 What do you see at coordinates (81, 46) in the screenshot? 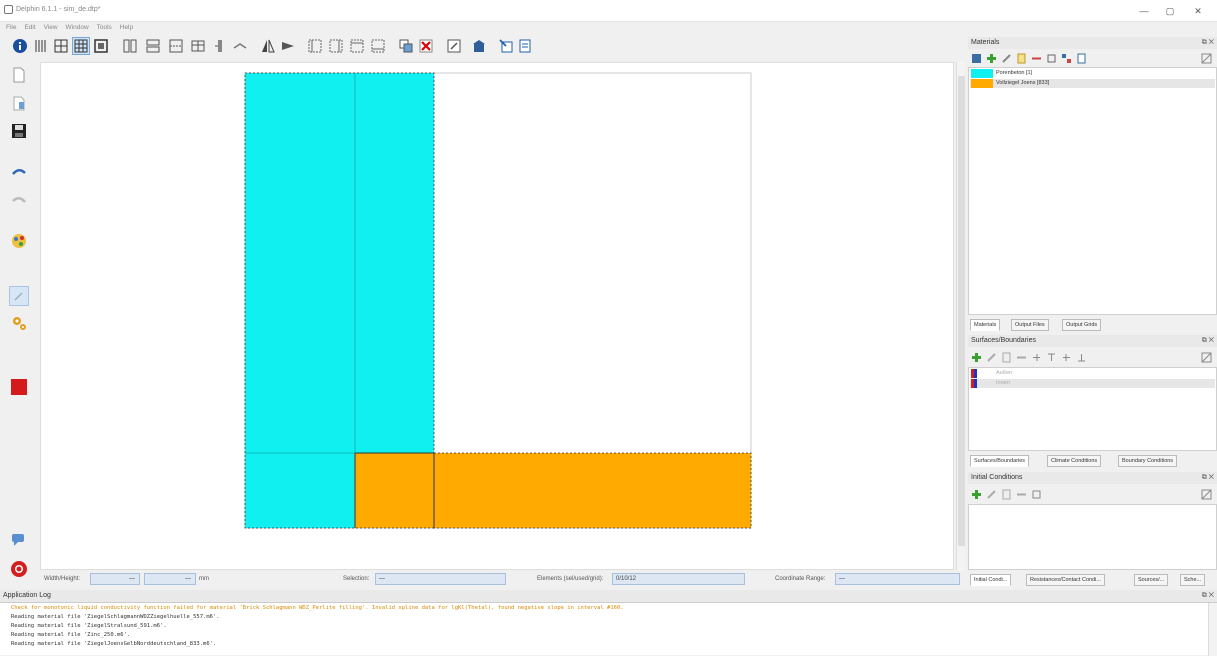
I see `grid-detail-icon` at bounding box center [81, 46].